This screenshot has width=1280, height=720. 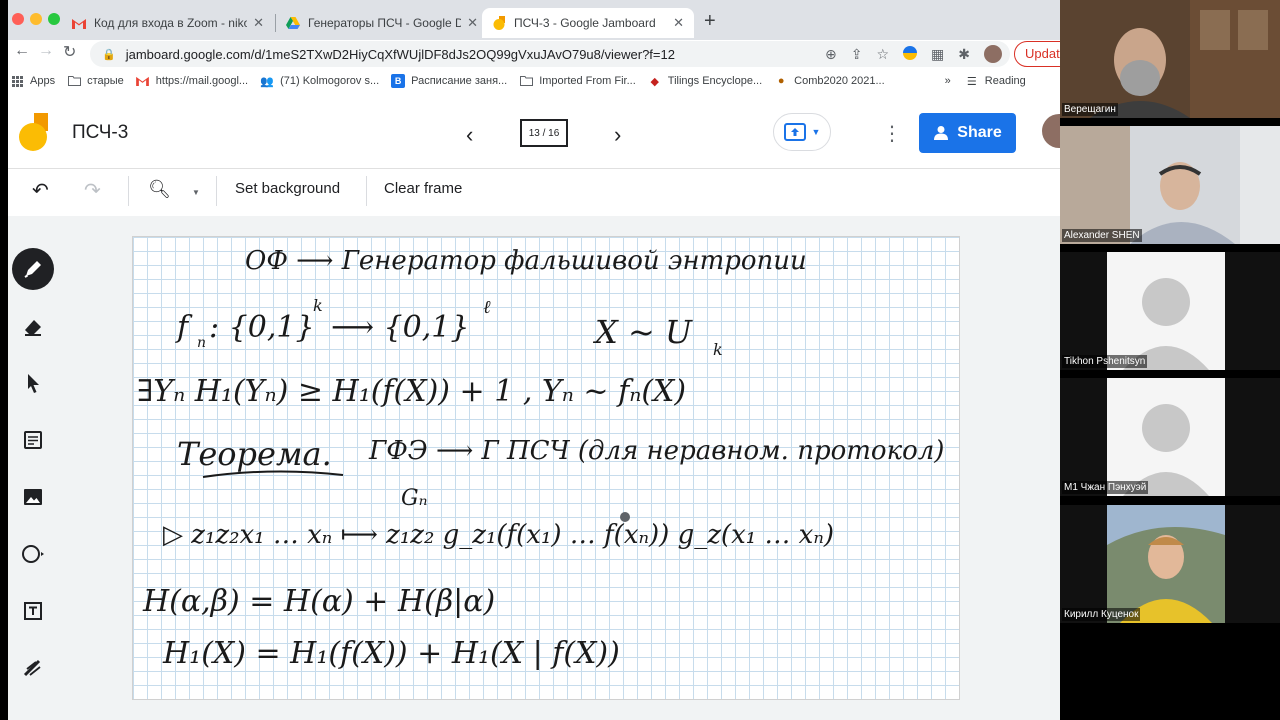 What do you see at coordinates (993, 54) in the screenshot?
I see `profile-avatar-icon` at bounding box center [993, 54].